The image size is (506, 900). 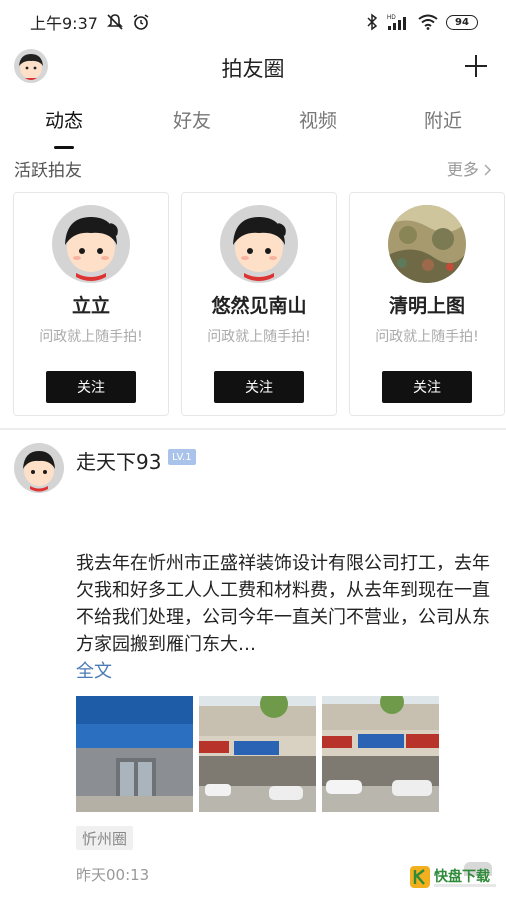 I want to click on photographer-card: 悠然见南山 问政就上随手拍! 关注, so click(x=259, y=304).